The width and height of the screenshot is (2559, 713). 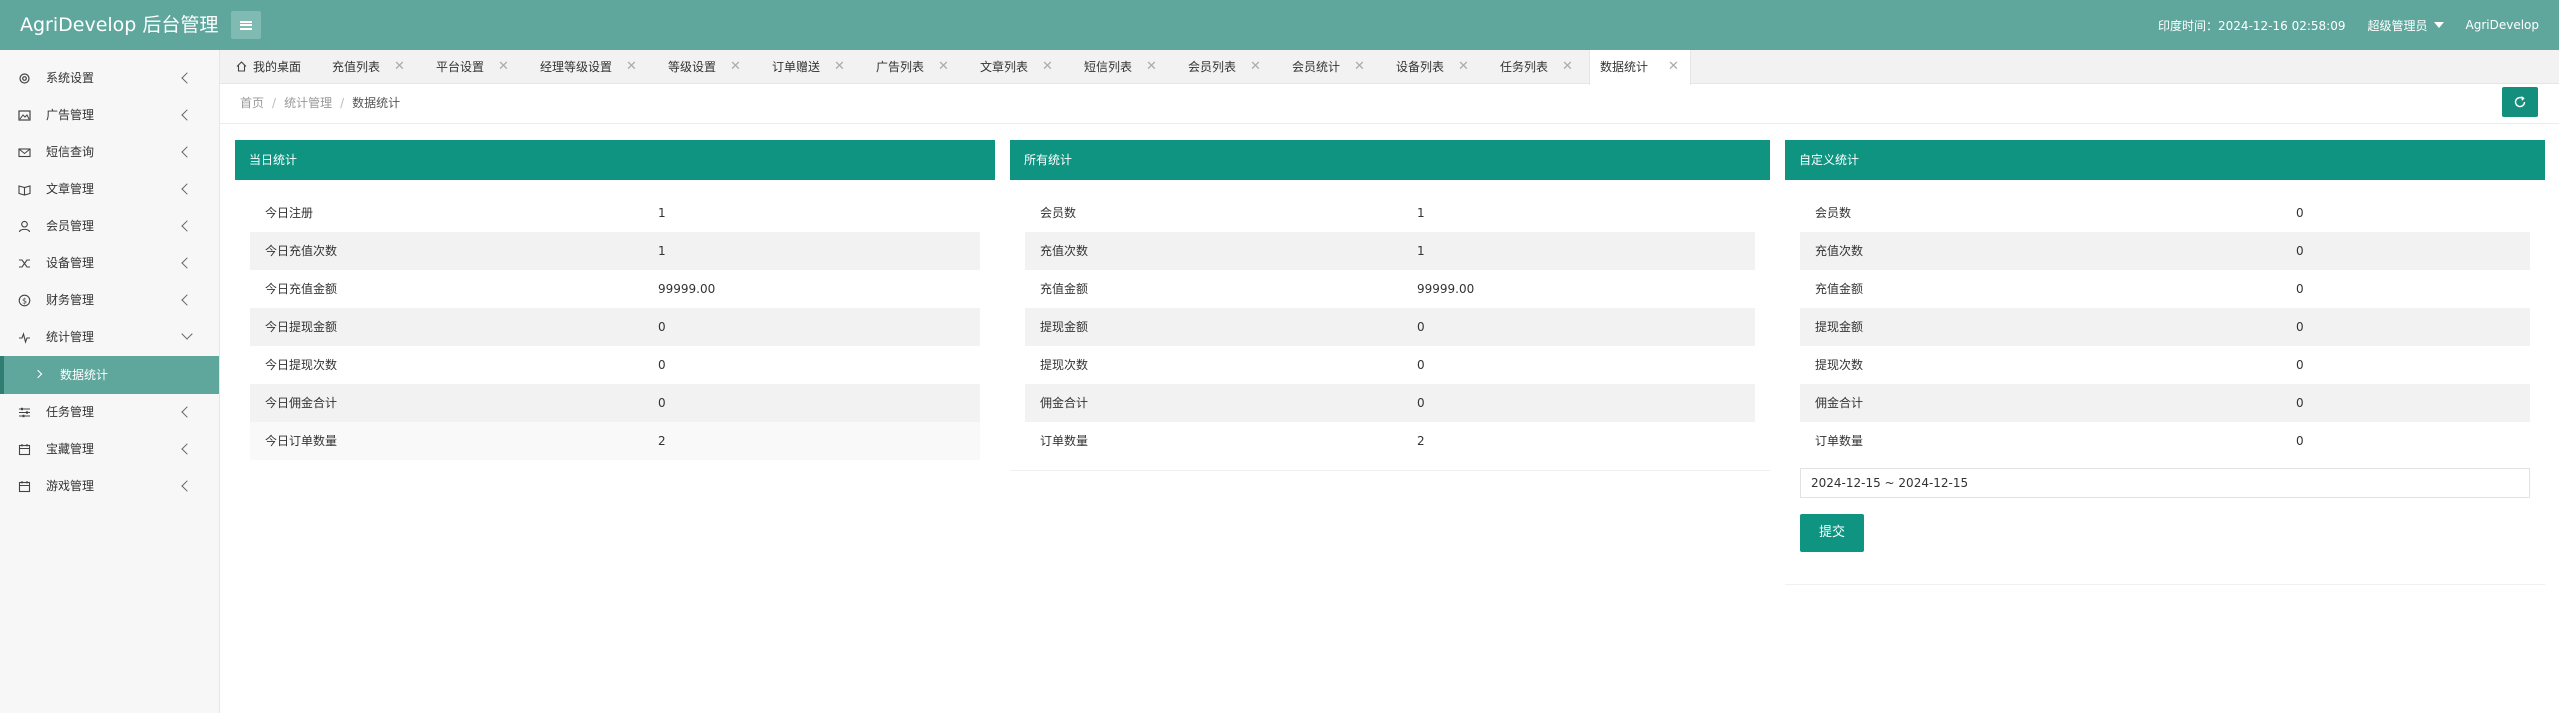 What do you see at coordinates (24, 337) in the screenshot?
I see `pulse-icon` at bounding box center [24, 337].